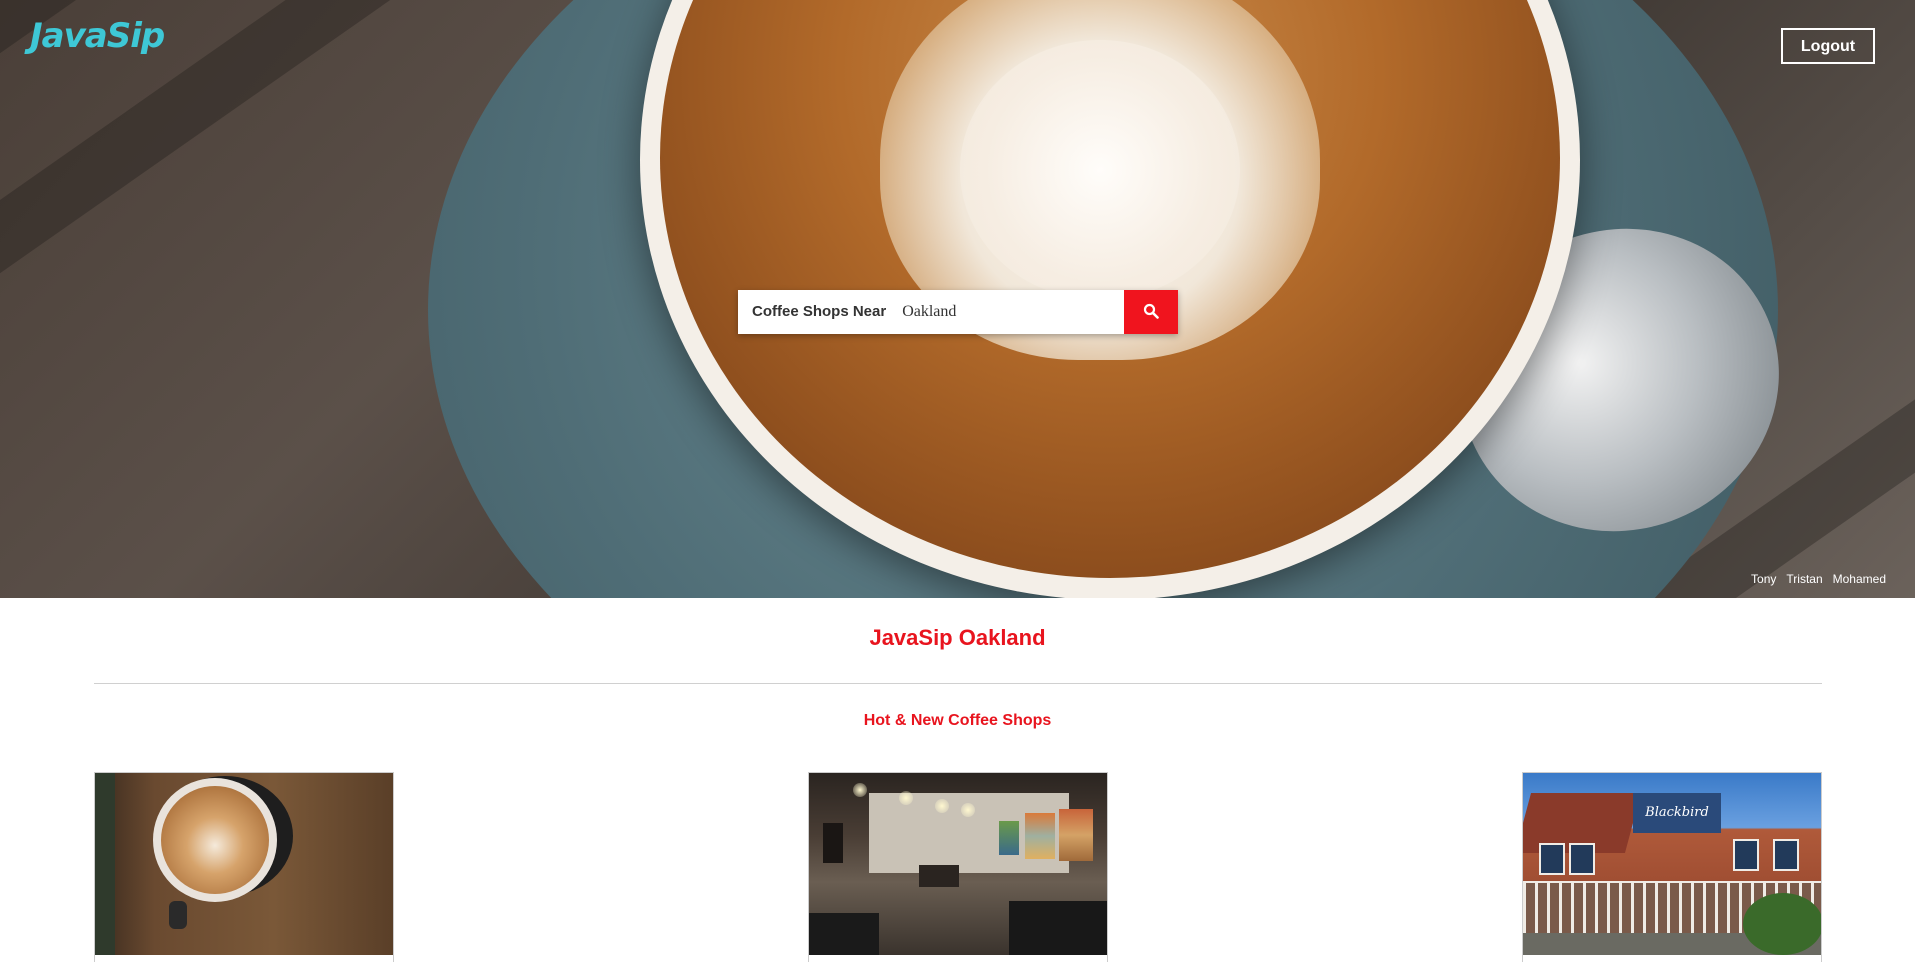 This screenshot has height=962, width=1915. I want to click on search-icon, so click(1151, 312).